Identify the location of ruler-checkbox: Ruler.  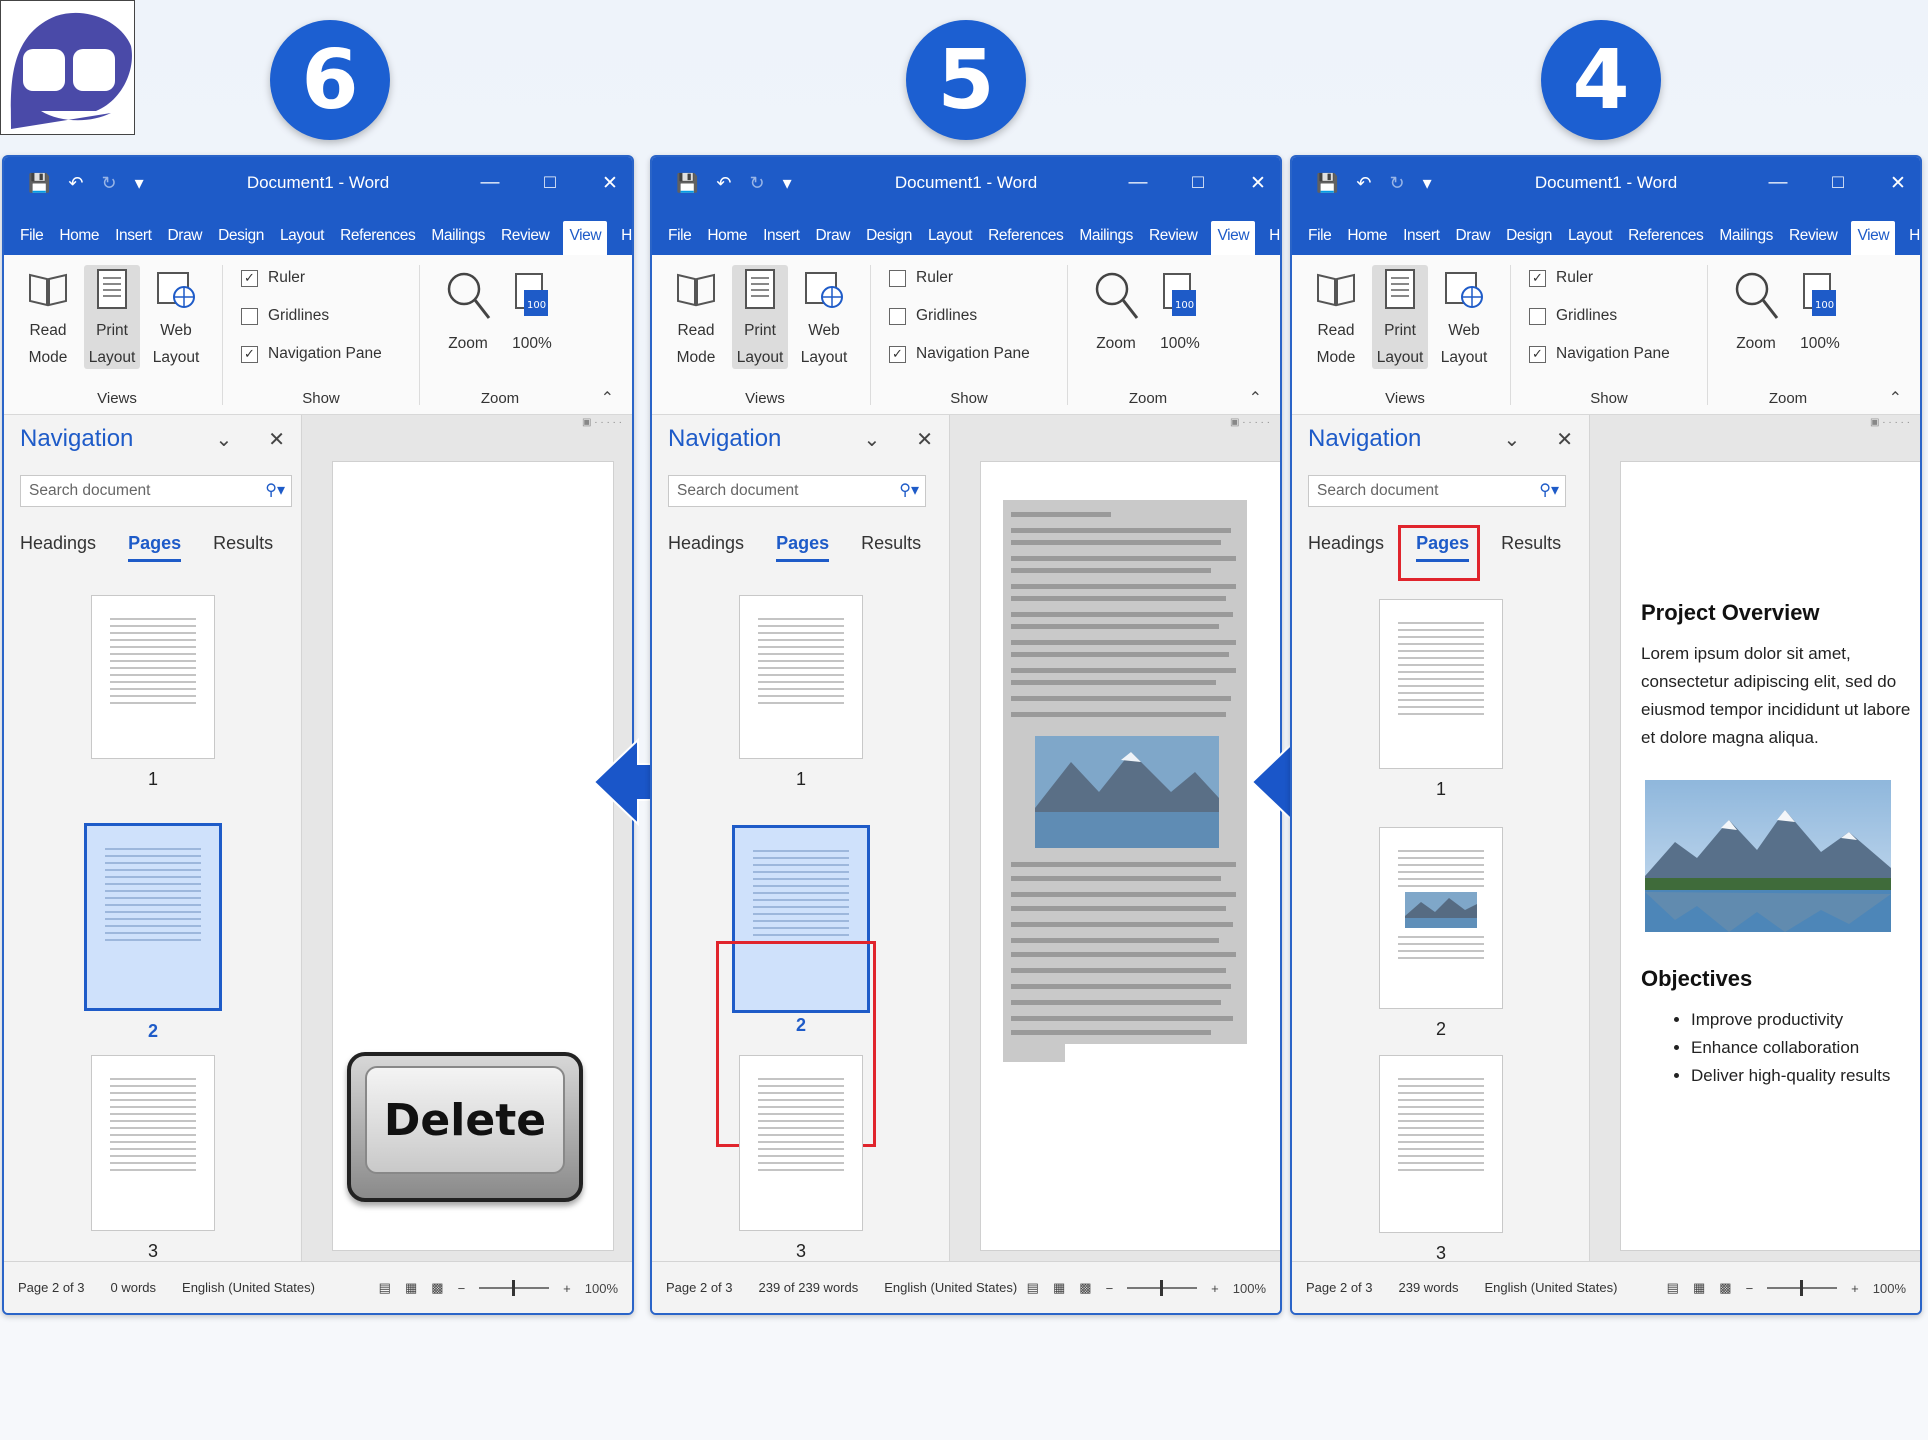
(921, 278).